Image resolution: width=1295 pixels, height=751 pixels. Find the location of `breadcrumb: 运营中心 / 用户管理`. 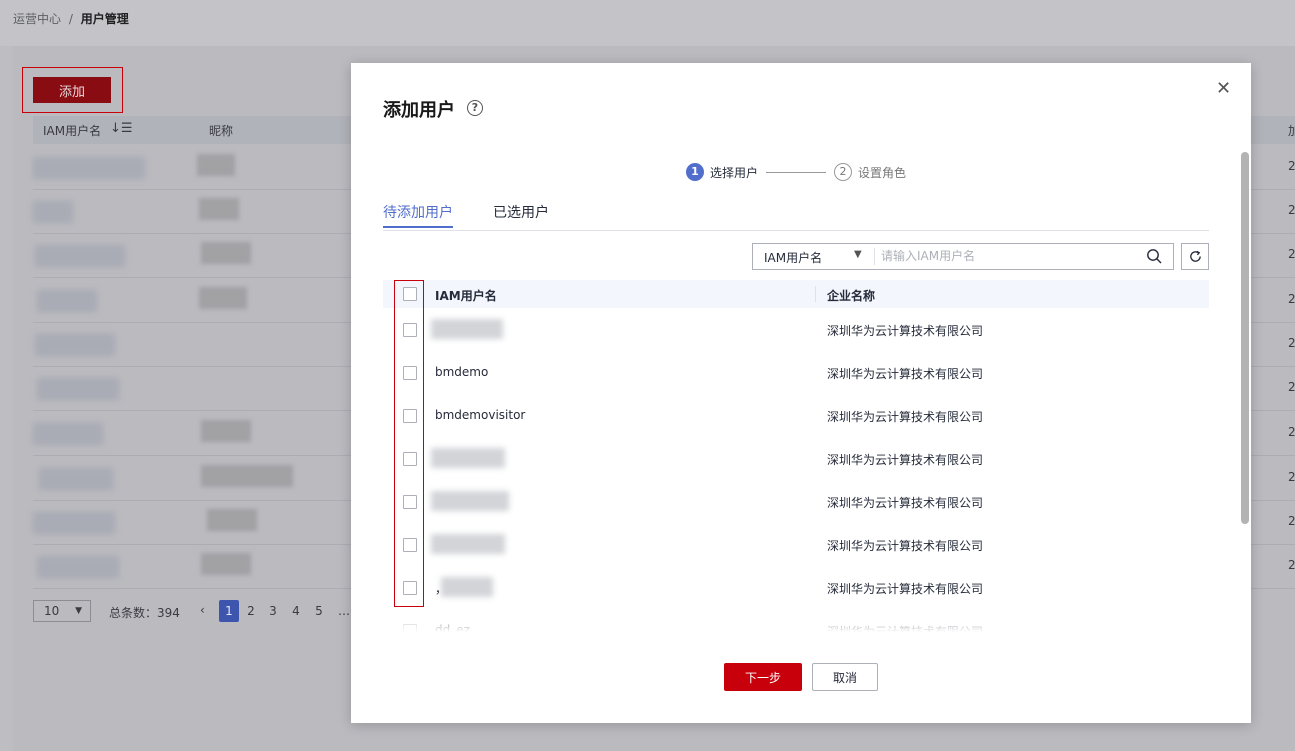

breadcrumb: 运营中心 / 用户管理 is located at coordinates (71, 18).